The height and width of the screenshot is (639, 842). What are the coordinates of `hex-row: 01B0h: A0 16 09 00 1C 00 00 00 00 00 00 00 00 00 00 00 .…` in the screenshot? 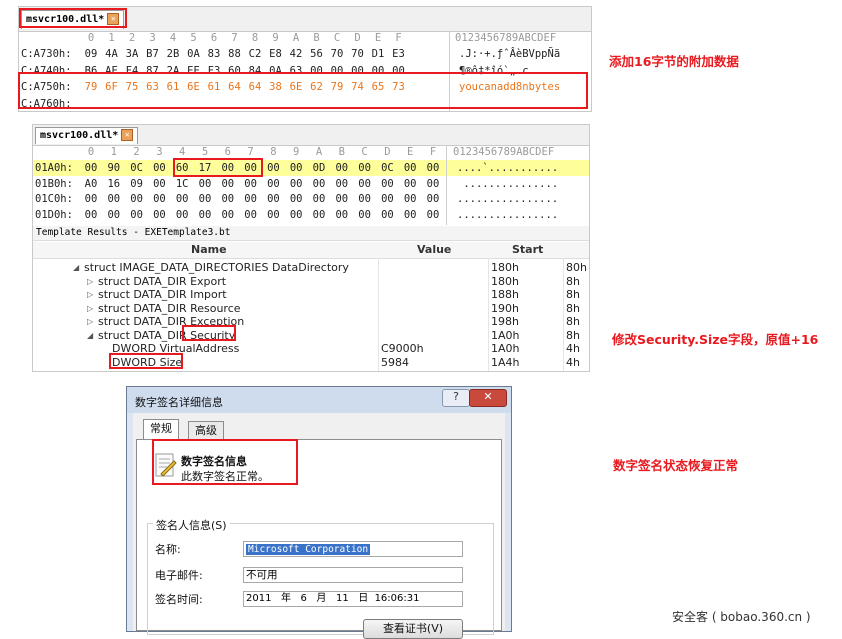 It's located at (311, 184).